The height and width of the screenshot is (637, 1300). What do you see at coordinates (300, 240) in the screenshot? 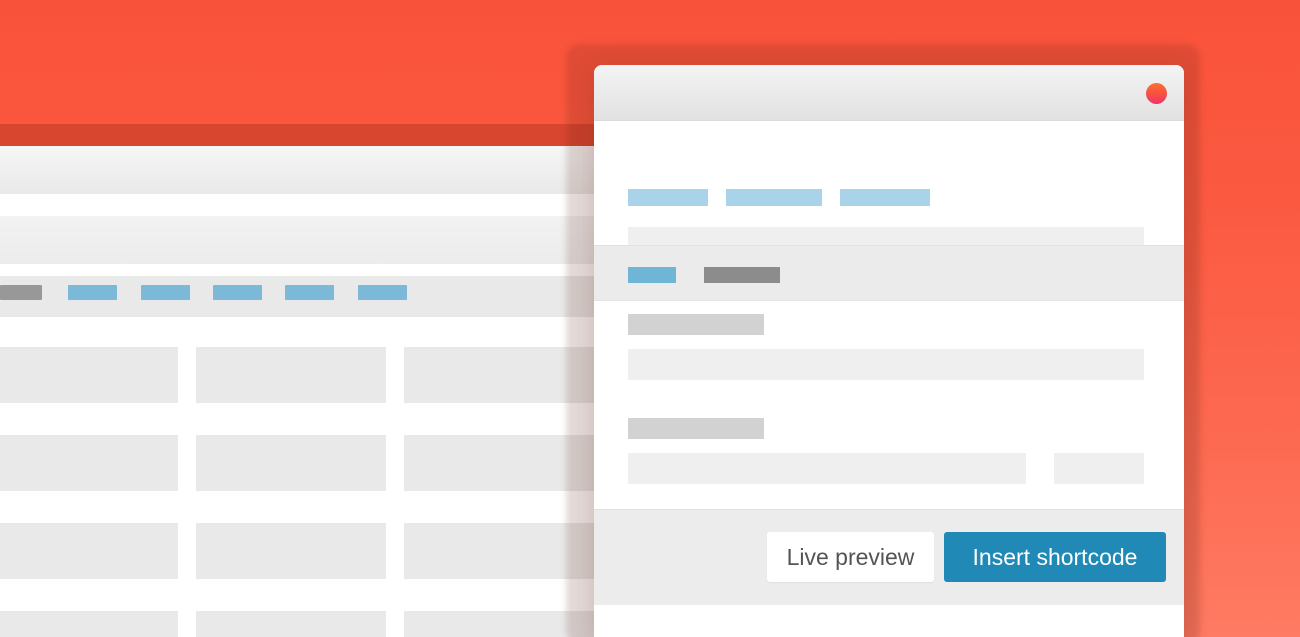
I see `admin-notice-band` at bounding box center [300, 240].